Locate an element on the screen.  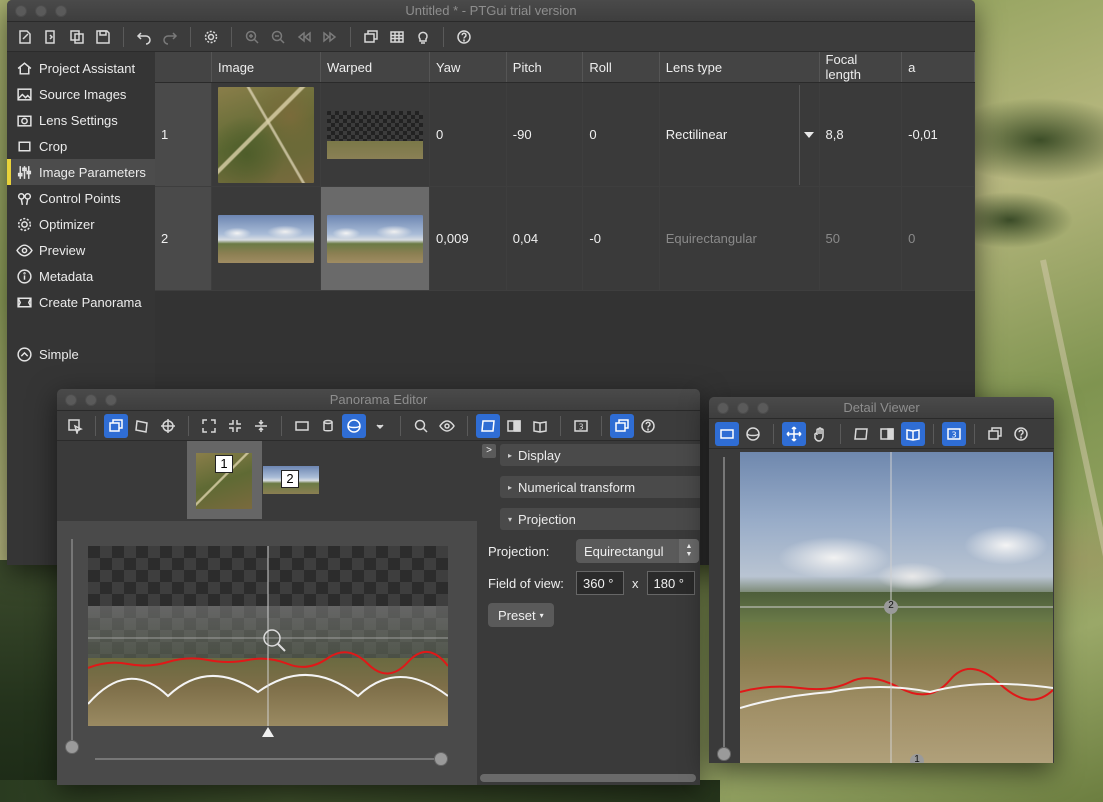
pitch-cell: 0,04 is located at coordinates (545, 238).